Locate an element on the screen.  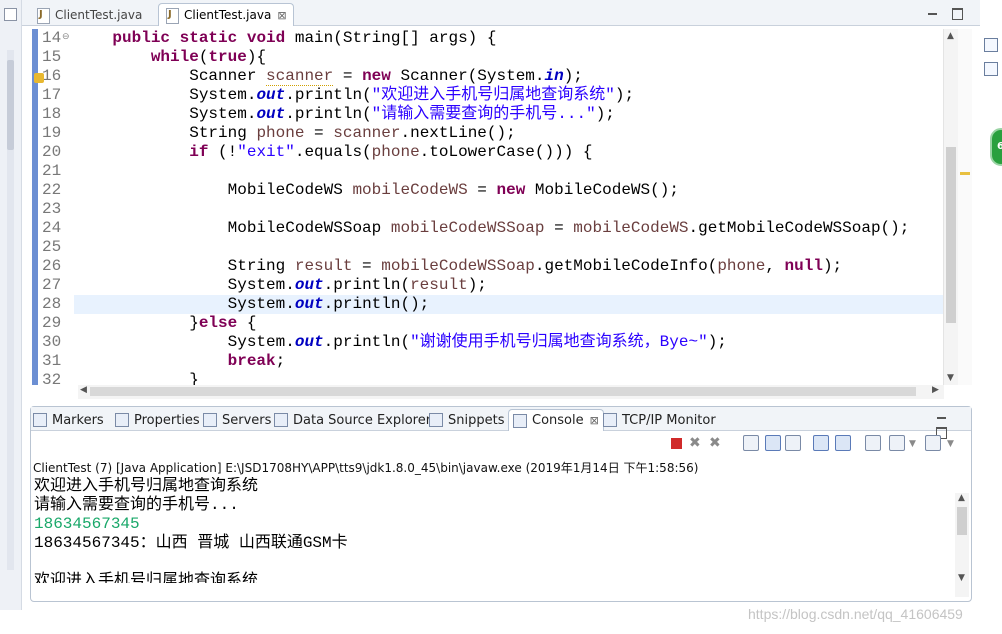
code-line: System.out.println(result); is located at coordinates (280, 285).